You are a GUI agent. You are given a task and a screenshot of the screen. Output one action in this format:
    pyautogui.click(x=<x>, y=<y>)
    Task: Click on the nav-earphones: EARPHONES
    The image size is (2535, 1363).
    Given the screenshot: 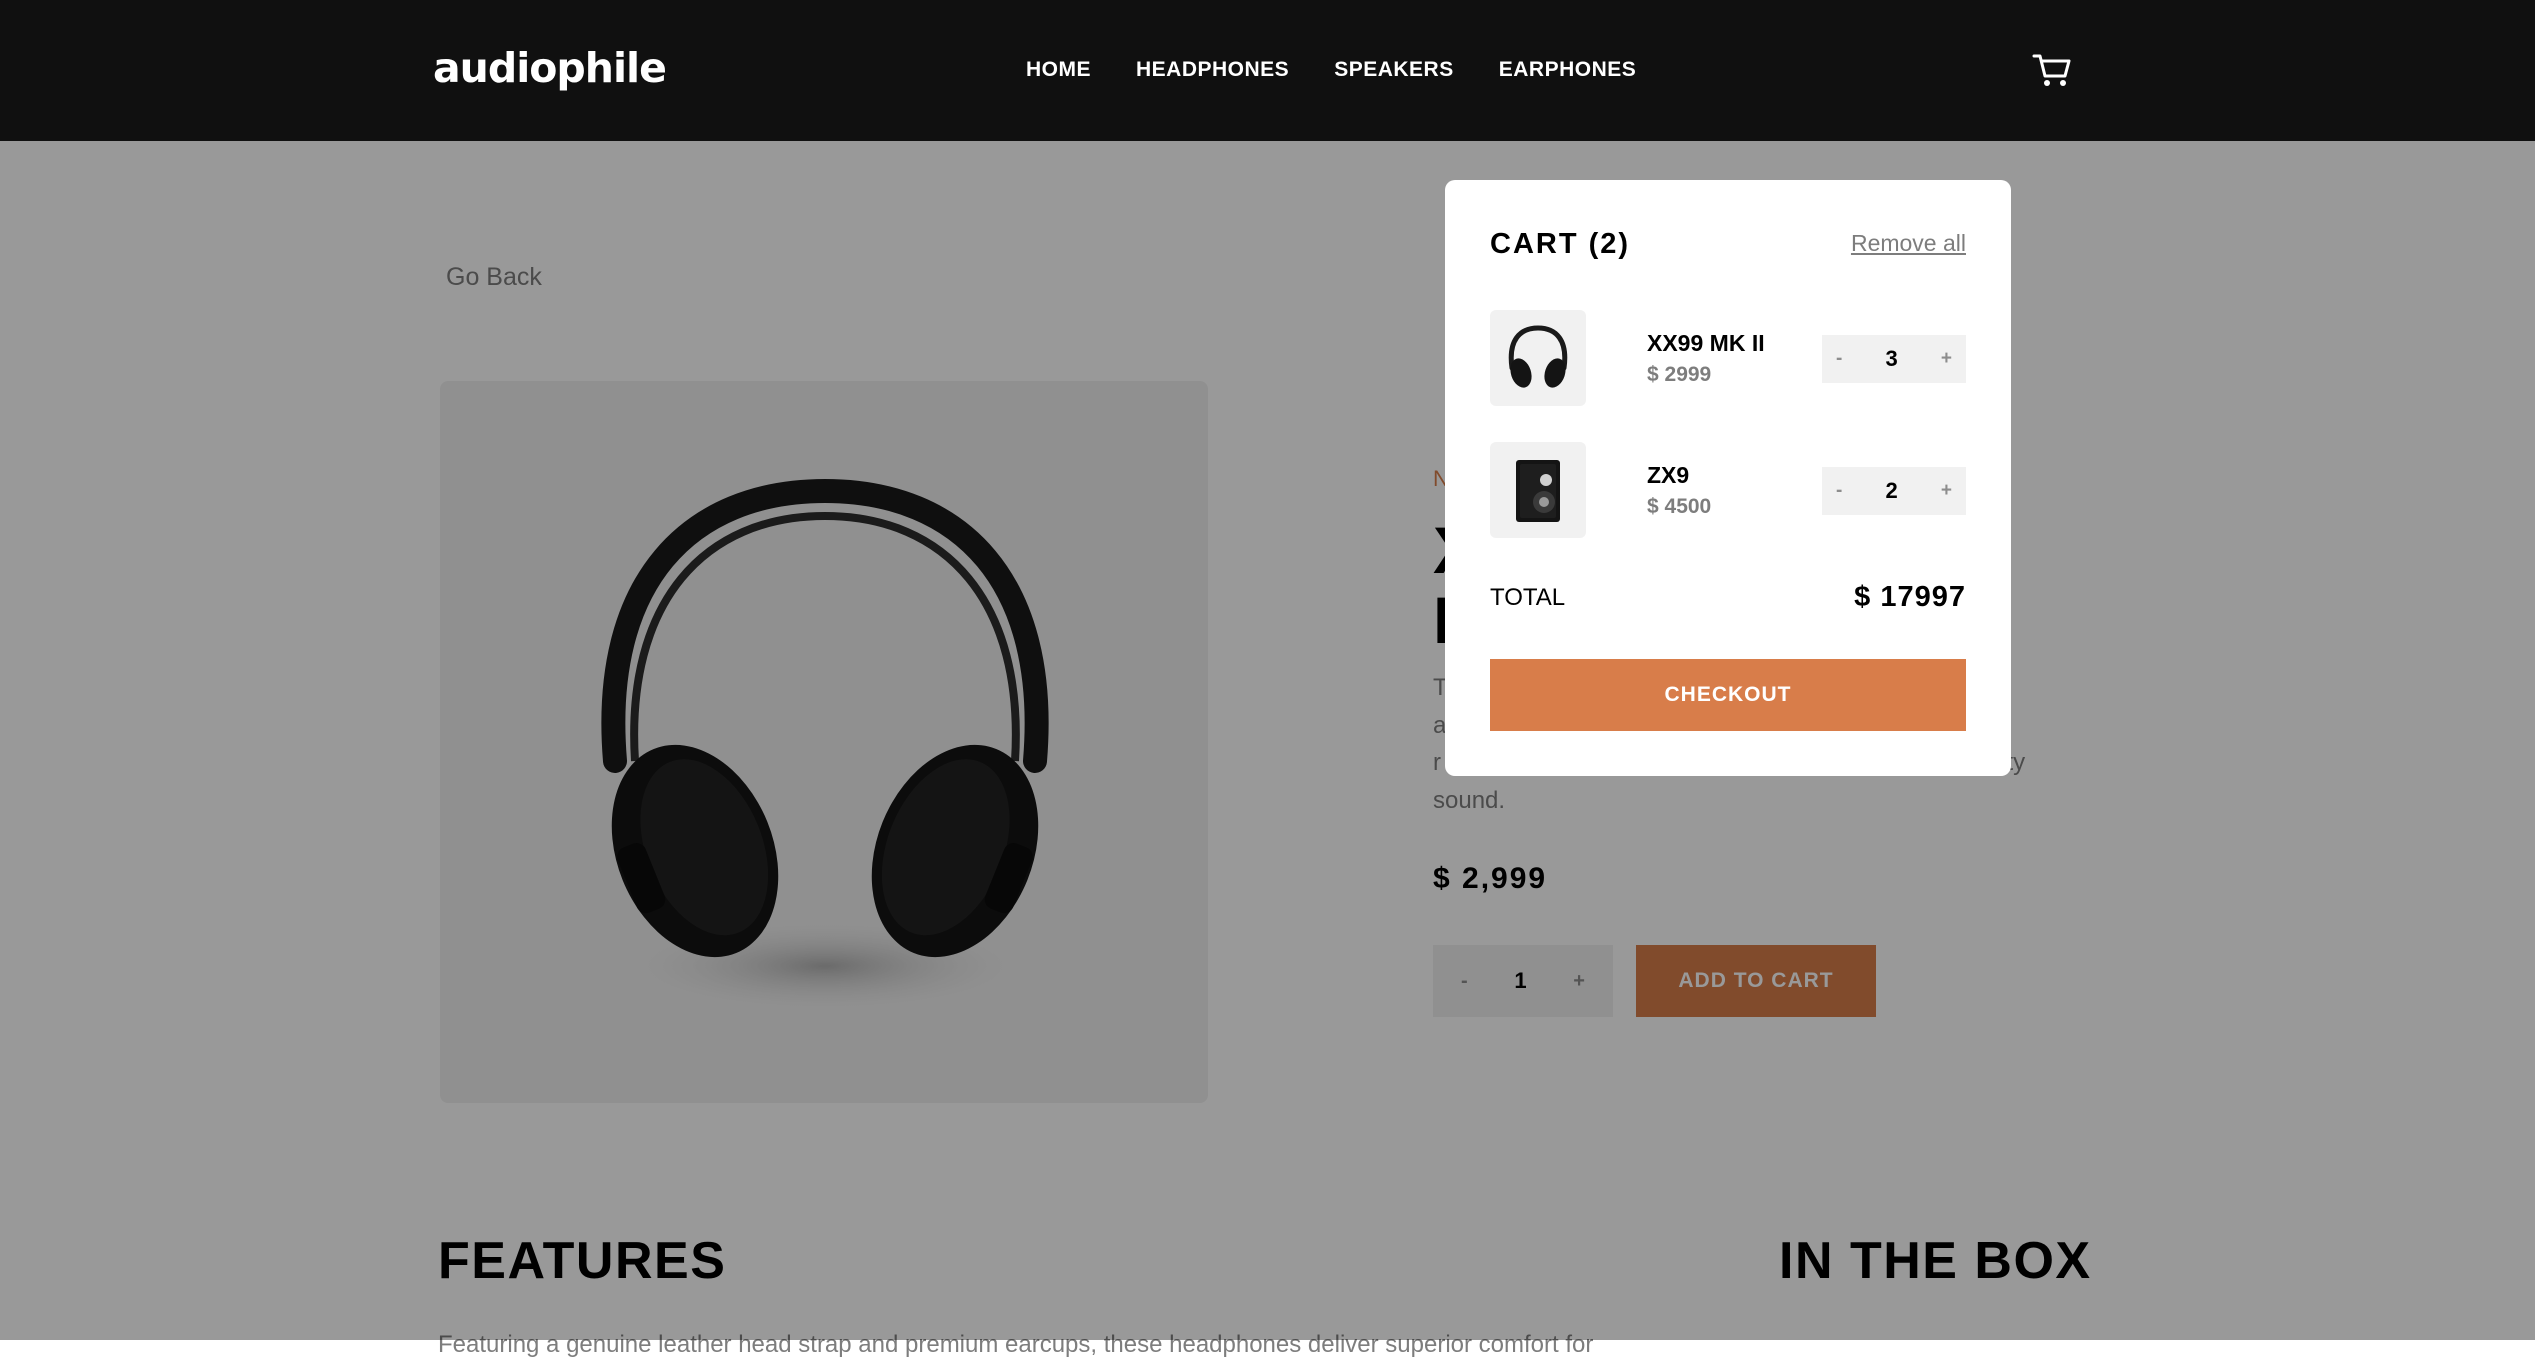 What is the action you would take?
    pyautogui.click(x=1568, y=70)
    